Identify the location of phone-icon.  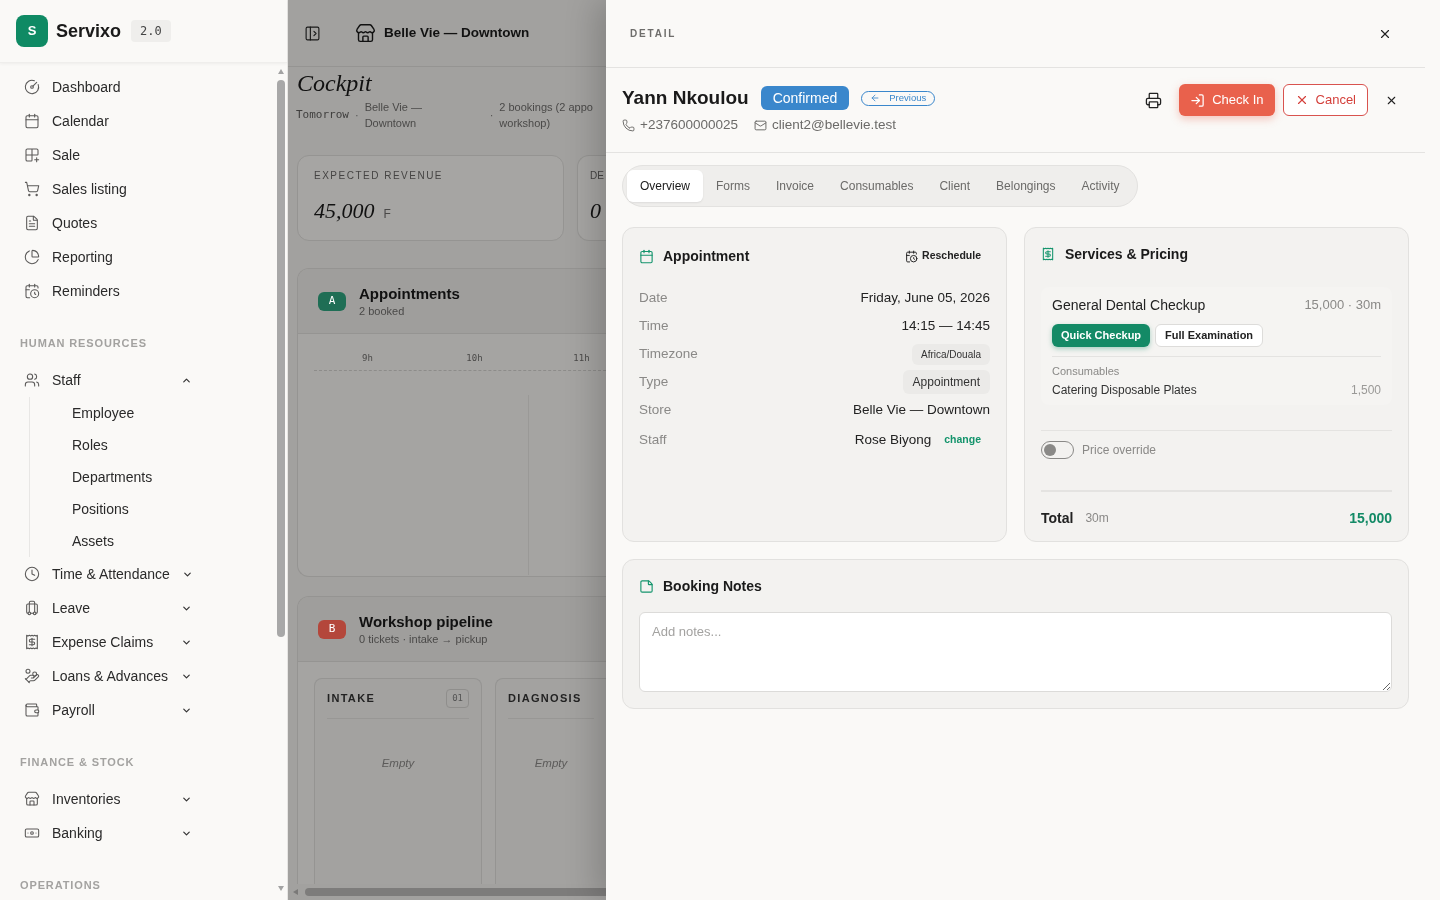
(628, 125).